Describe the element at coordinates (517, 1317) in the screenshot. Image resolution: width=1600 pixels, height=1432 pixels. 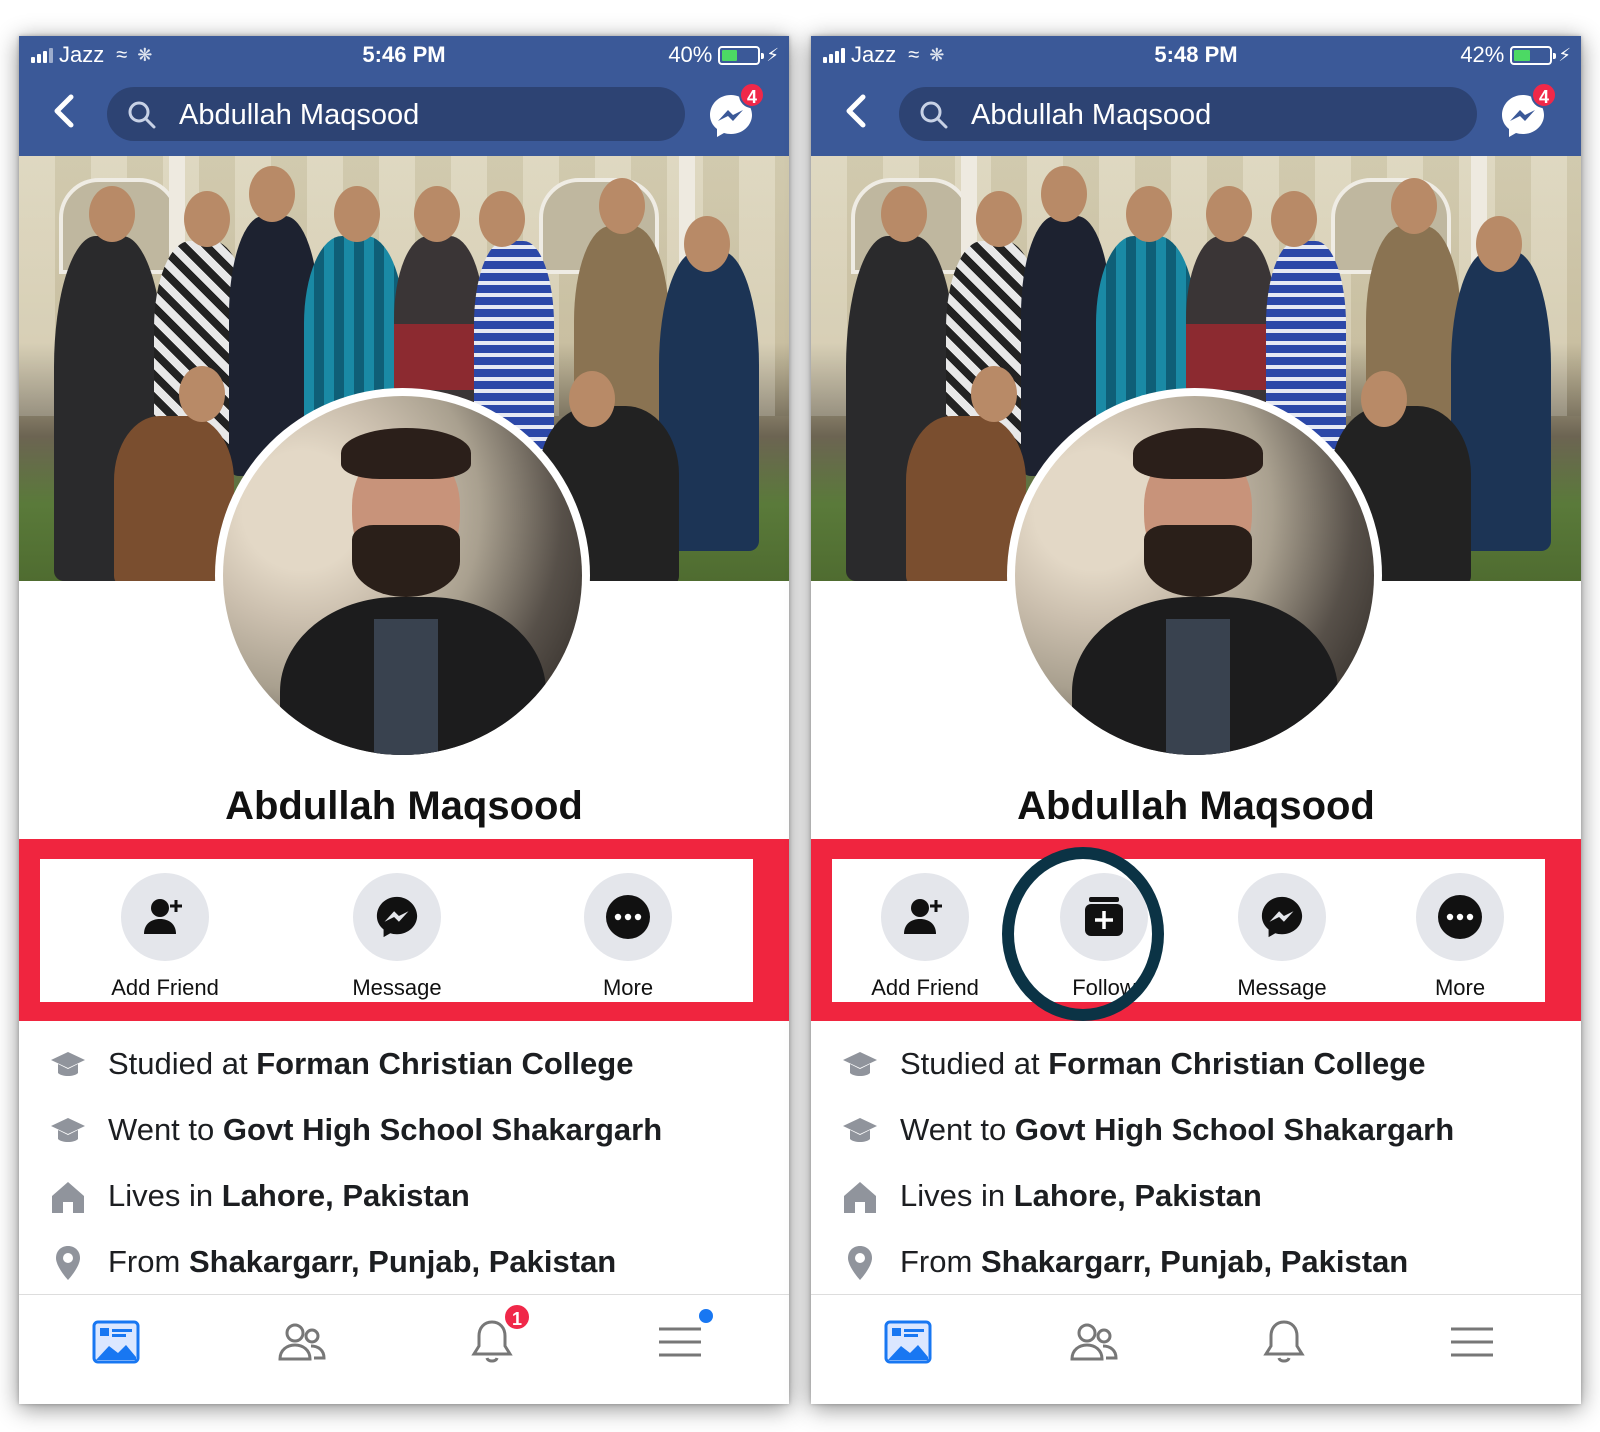
I see `notification-badge: 1` at that location.